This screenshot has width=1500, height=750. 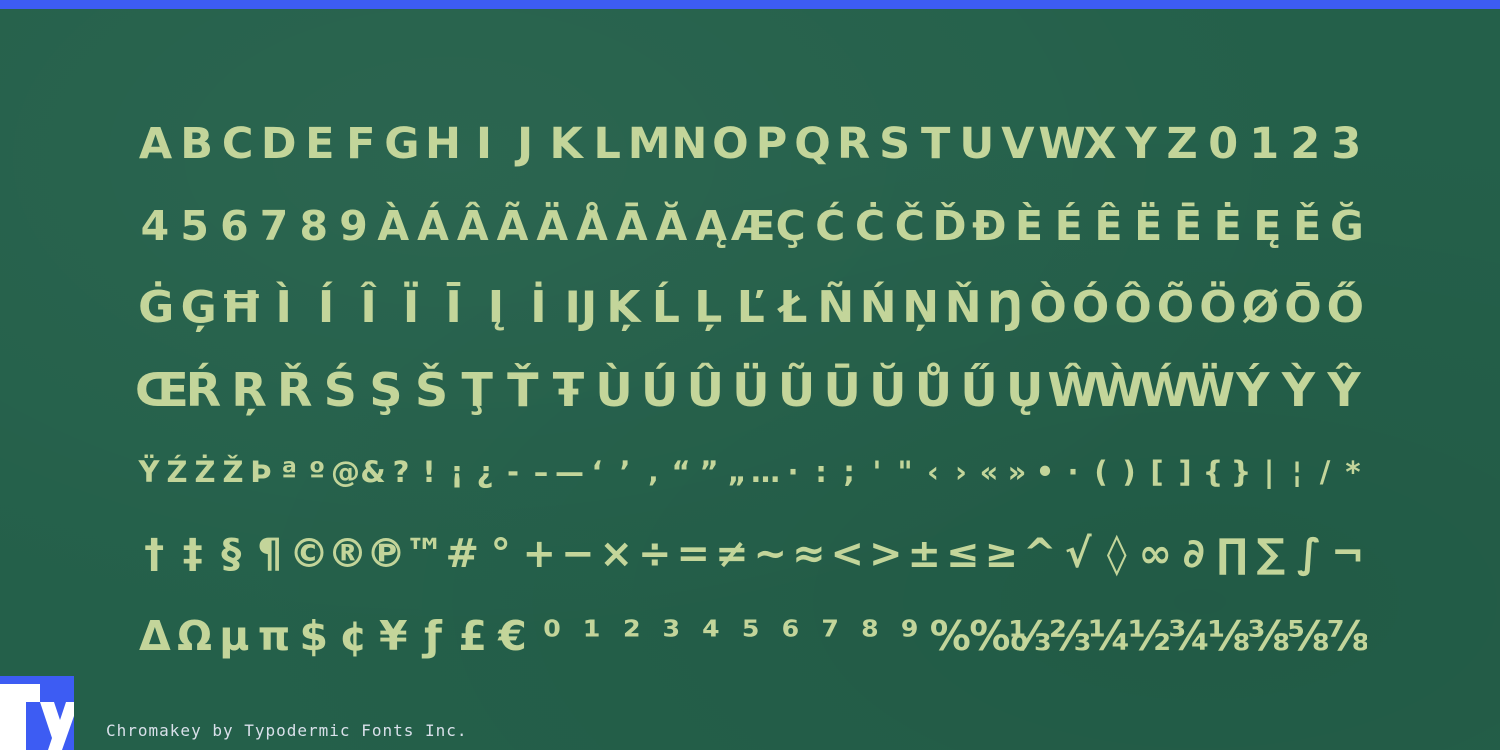 I want to click on glyph: ⅛, so click(x=1229, y=635).